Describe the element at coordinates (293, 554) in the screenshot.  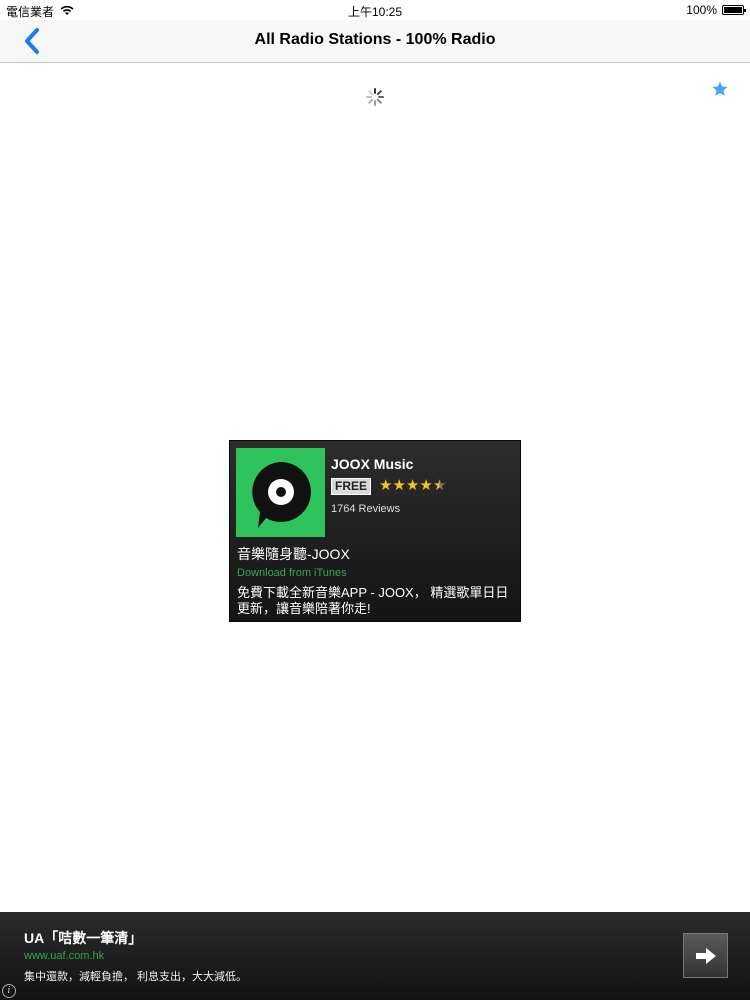
I see `ad-headline: 音樂隨身聽-JOOX` at that location.